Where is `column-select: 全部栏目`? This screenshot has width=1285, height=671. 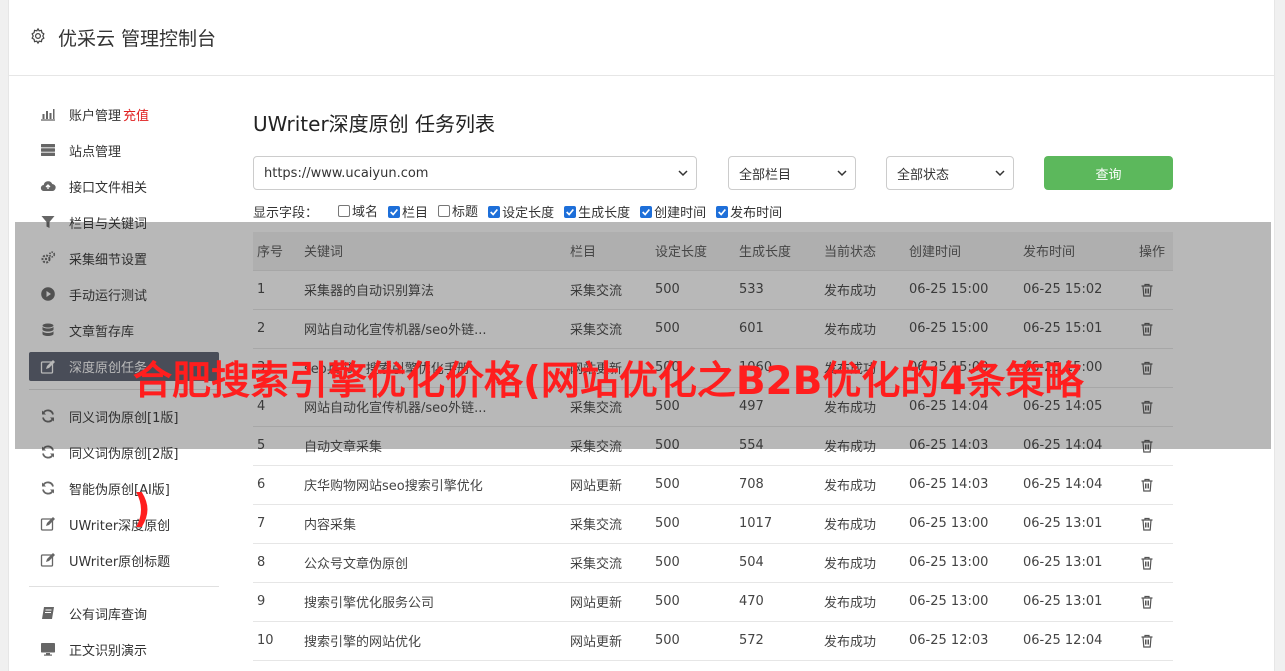
column-select: 全部栏目 is located at coordinates (792, 173).